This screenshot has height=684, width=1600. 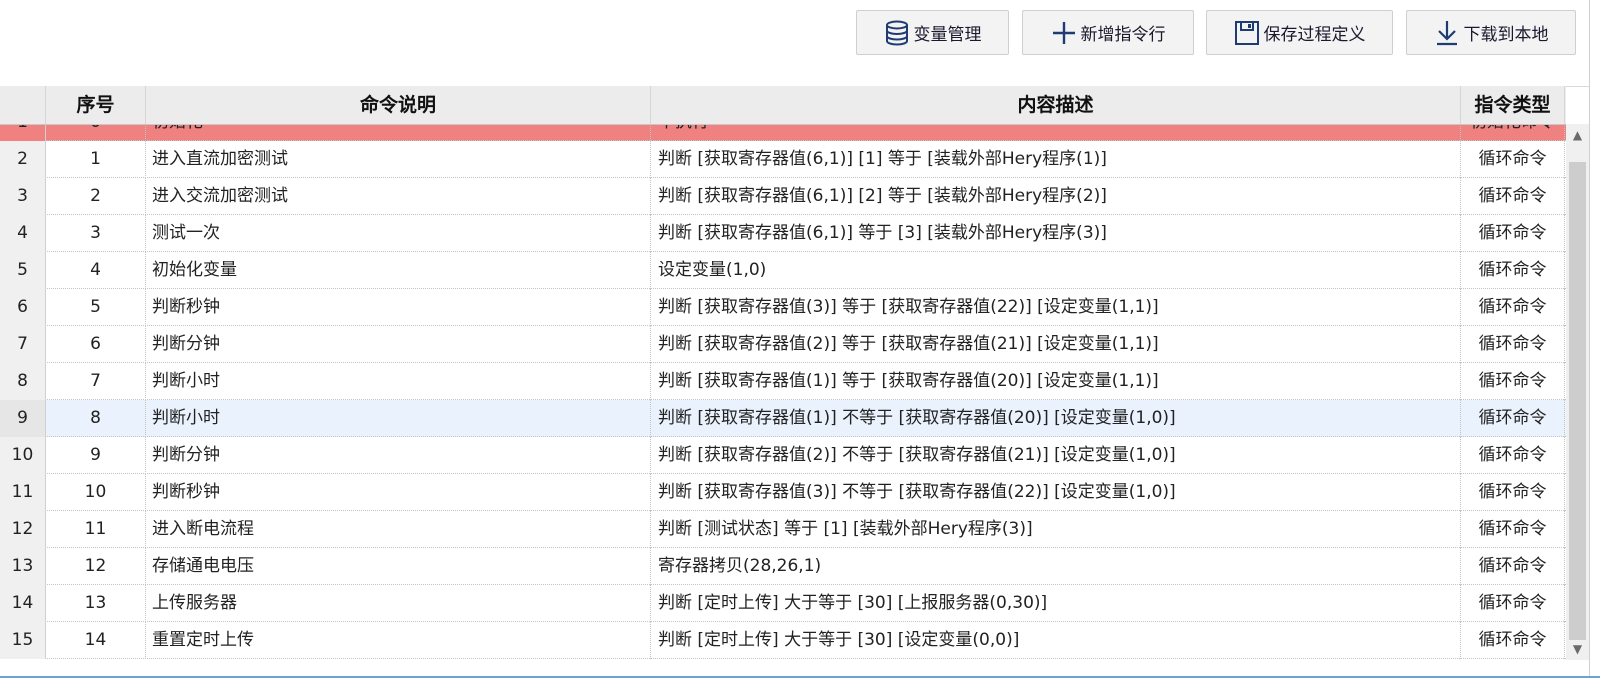 I want to click on vertical-scrollbar: ▲ ▼, so click(x=1577, y=392).